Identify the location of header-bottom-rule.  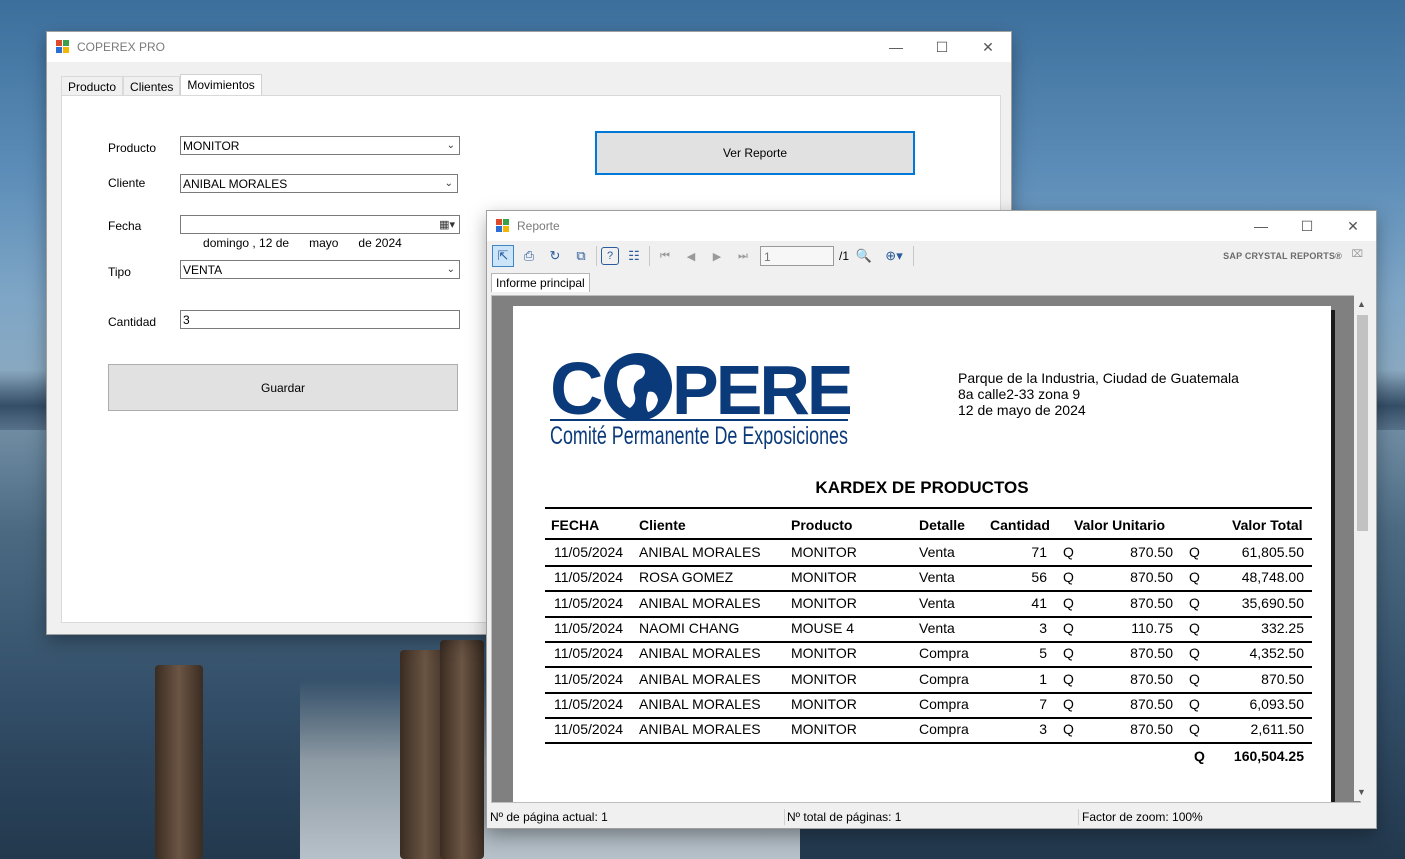
(928, 539).